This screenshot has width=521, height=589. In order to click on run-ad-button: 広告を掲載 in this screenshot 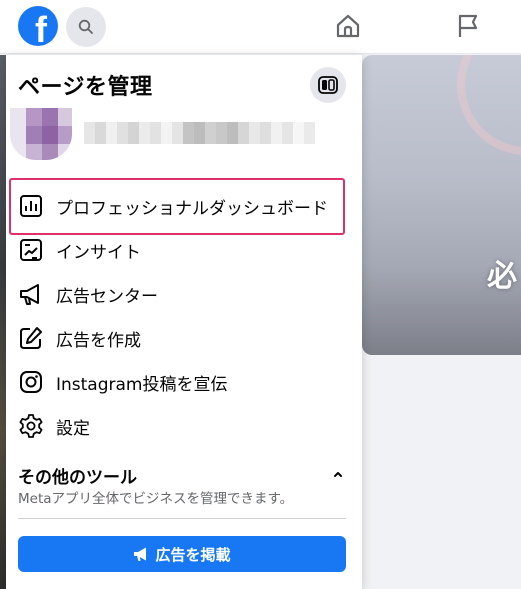, I will do `click(182, 554)`.